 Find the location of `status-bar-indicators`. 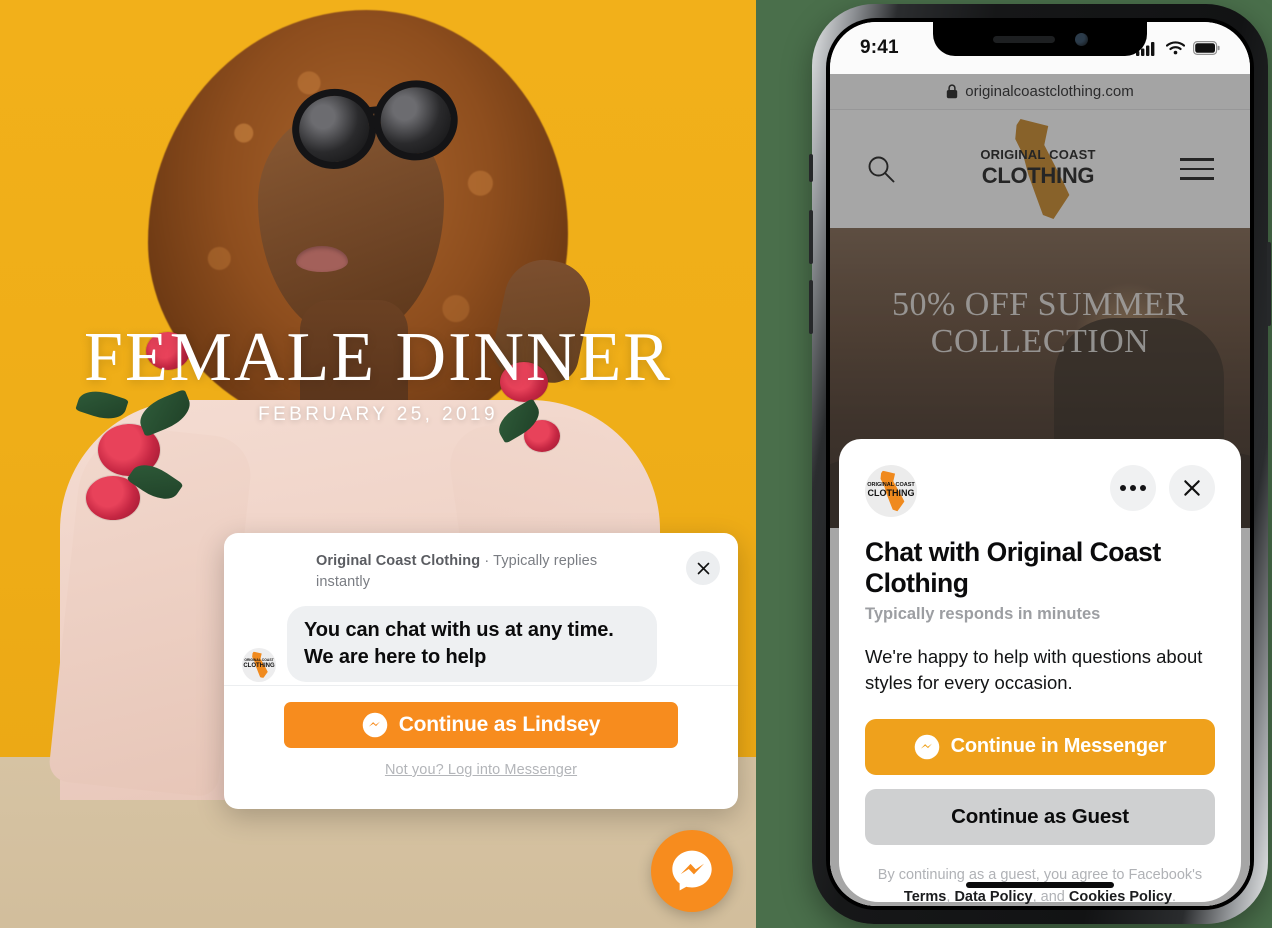

status-bar-indicators is located at coordinates (1178, 48).